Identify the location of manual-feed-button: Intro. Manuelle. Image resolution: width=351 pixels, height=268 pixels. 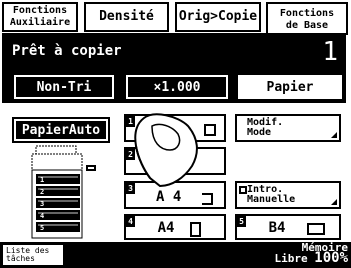
(288, 195).